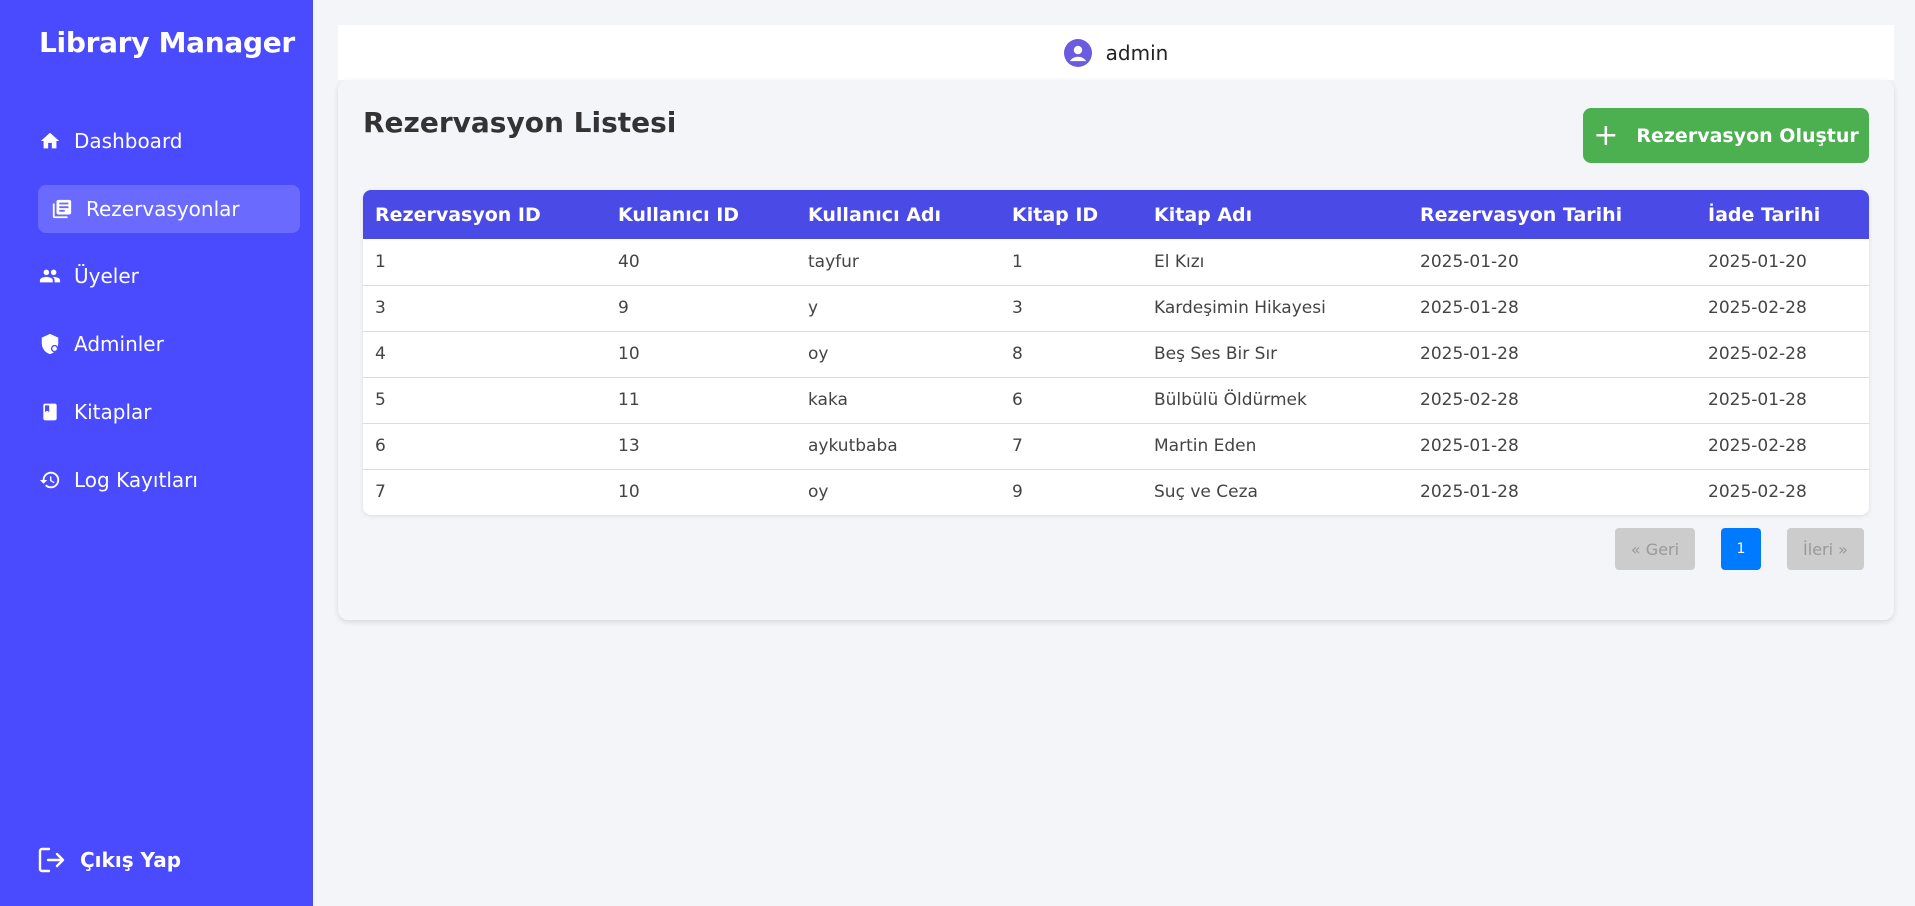  What do you see at coordinates (167, 42) in the screenshot?
I see `app-title: Library Manager` at bounding box center [167, 42].